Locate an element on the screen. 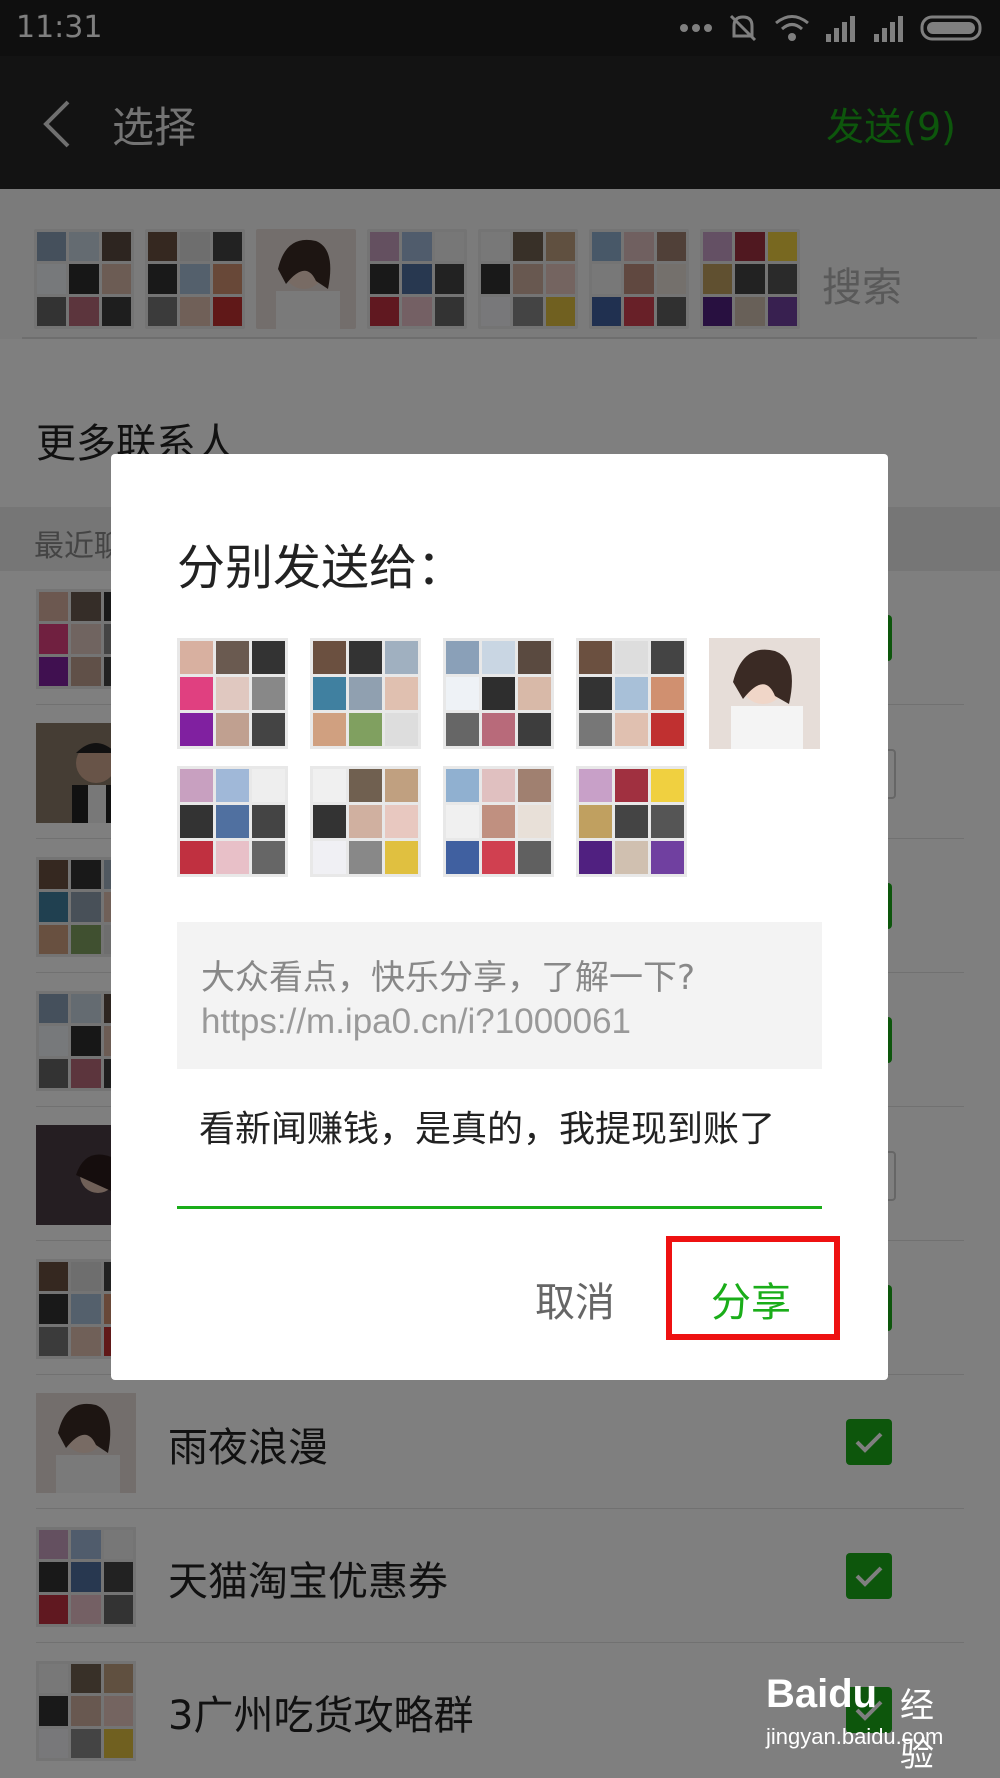  baidu-jingyan-watermark: Baidu 经验 jingyan.baidu.com is located at coordinates (866, 1723).